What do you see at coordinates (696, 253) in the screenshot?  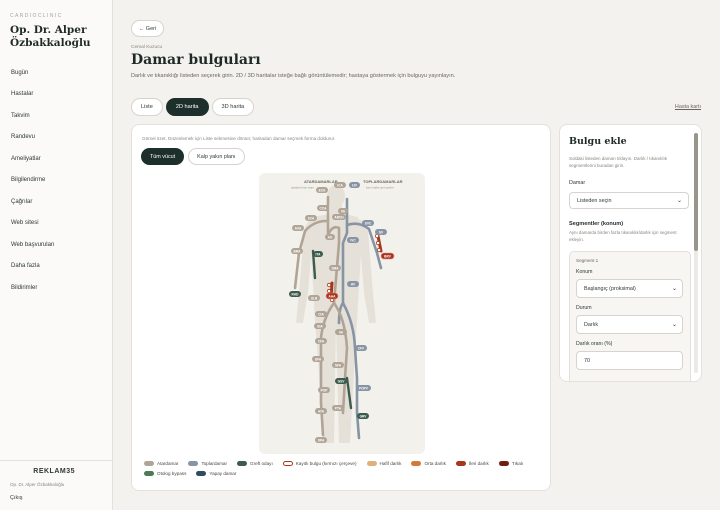 I see `form-scrollbar` at bounding box center [696, 253].